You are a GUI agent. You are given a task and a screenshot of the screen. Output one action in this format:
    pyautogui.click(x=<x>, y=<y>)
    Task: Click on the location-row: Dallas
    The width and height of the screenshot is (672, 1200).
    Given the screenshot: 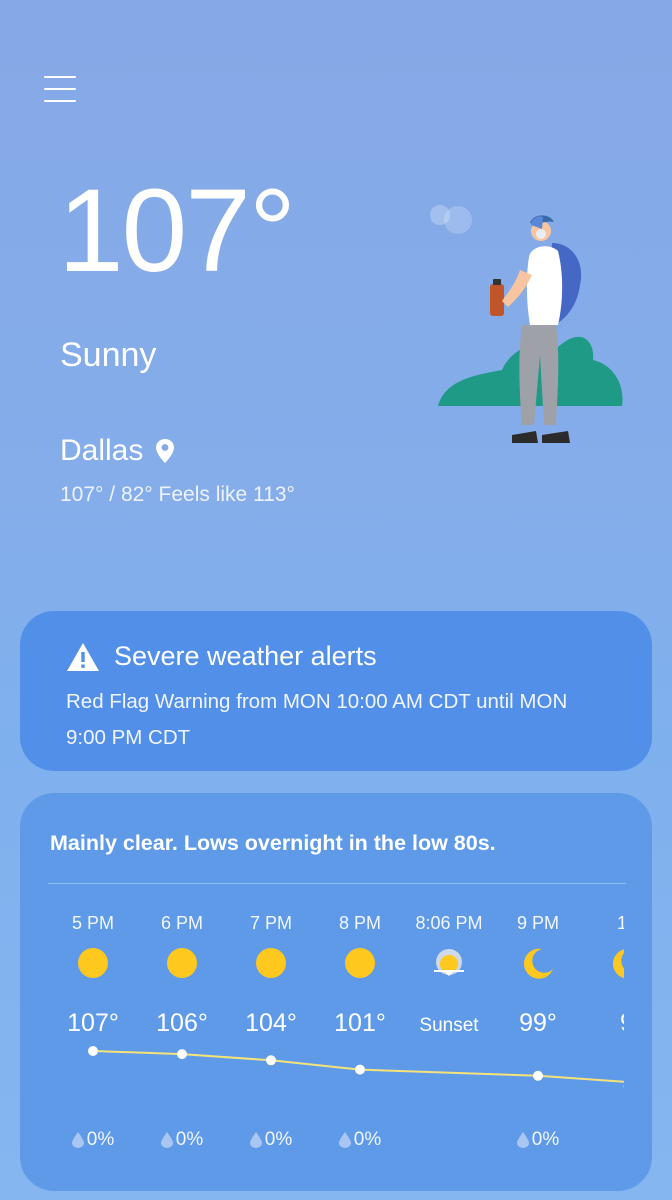 What is the action you would take?
    pyautogui.click(x=117, y=451)
    